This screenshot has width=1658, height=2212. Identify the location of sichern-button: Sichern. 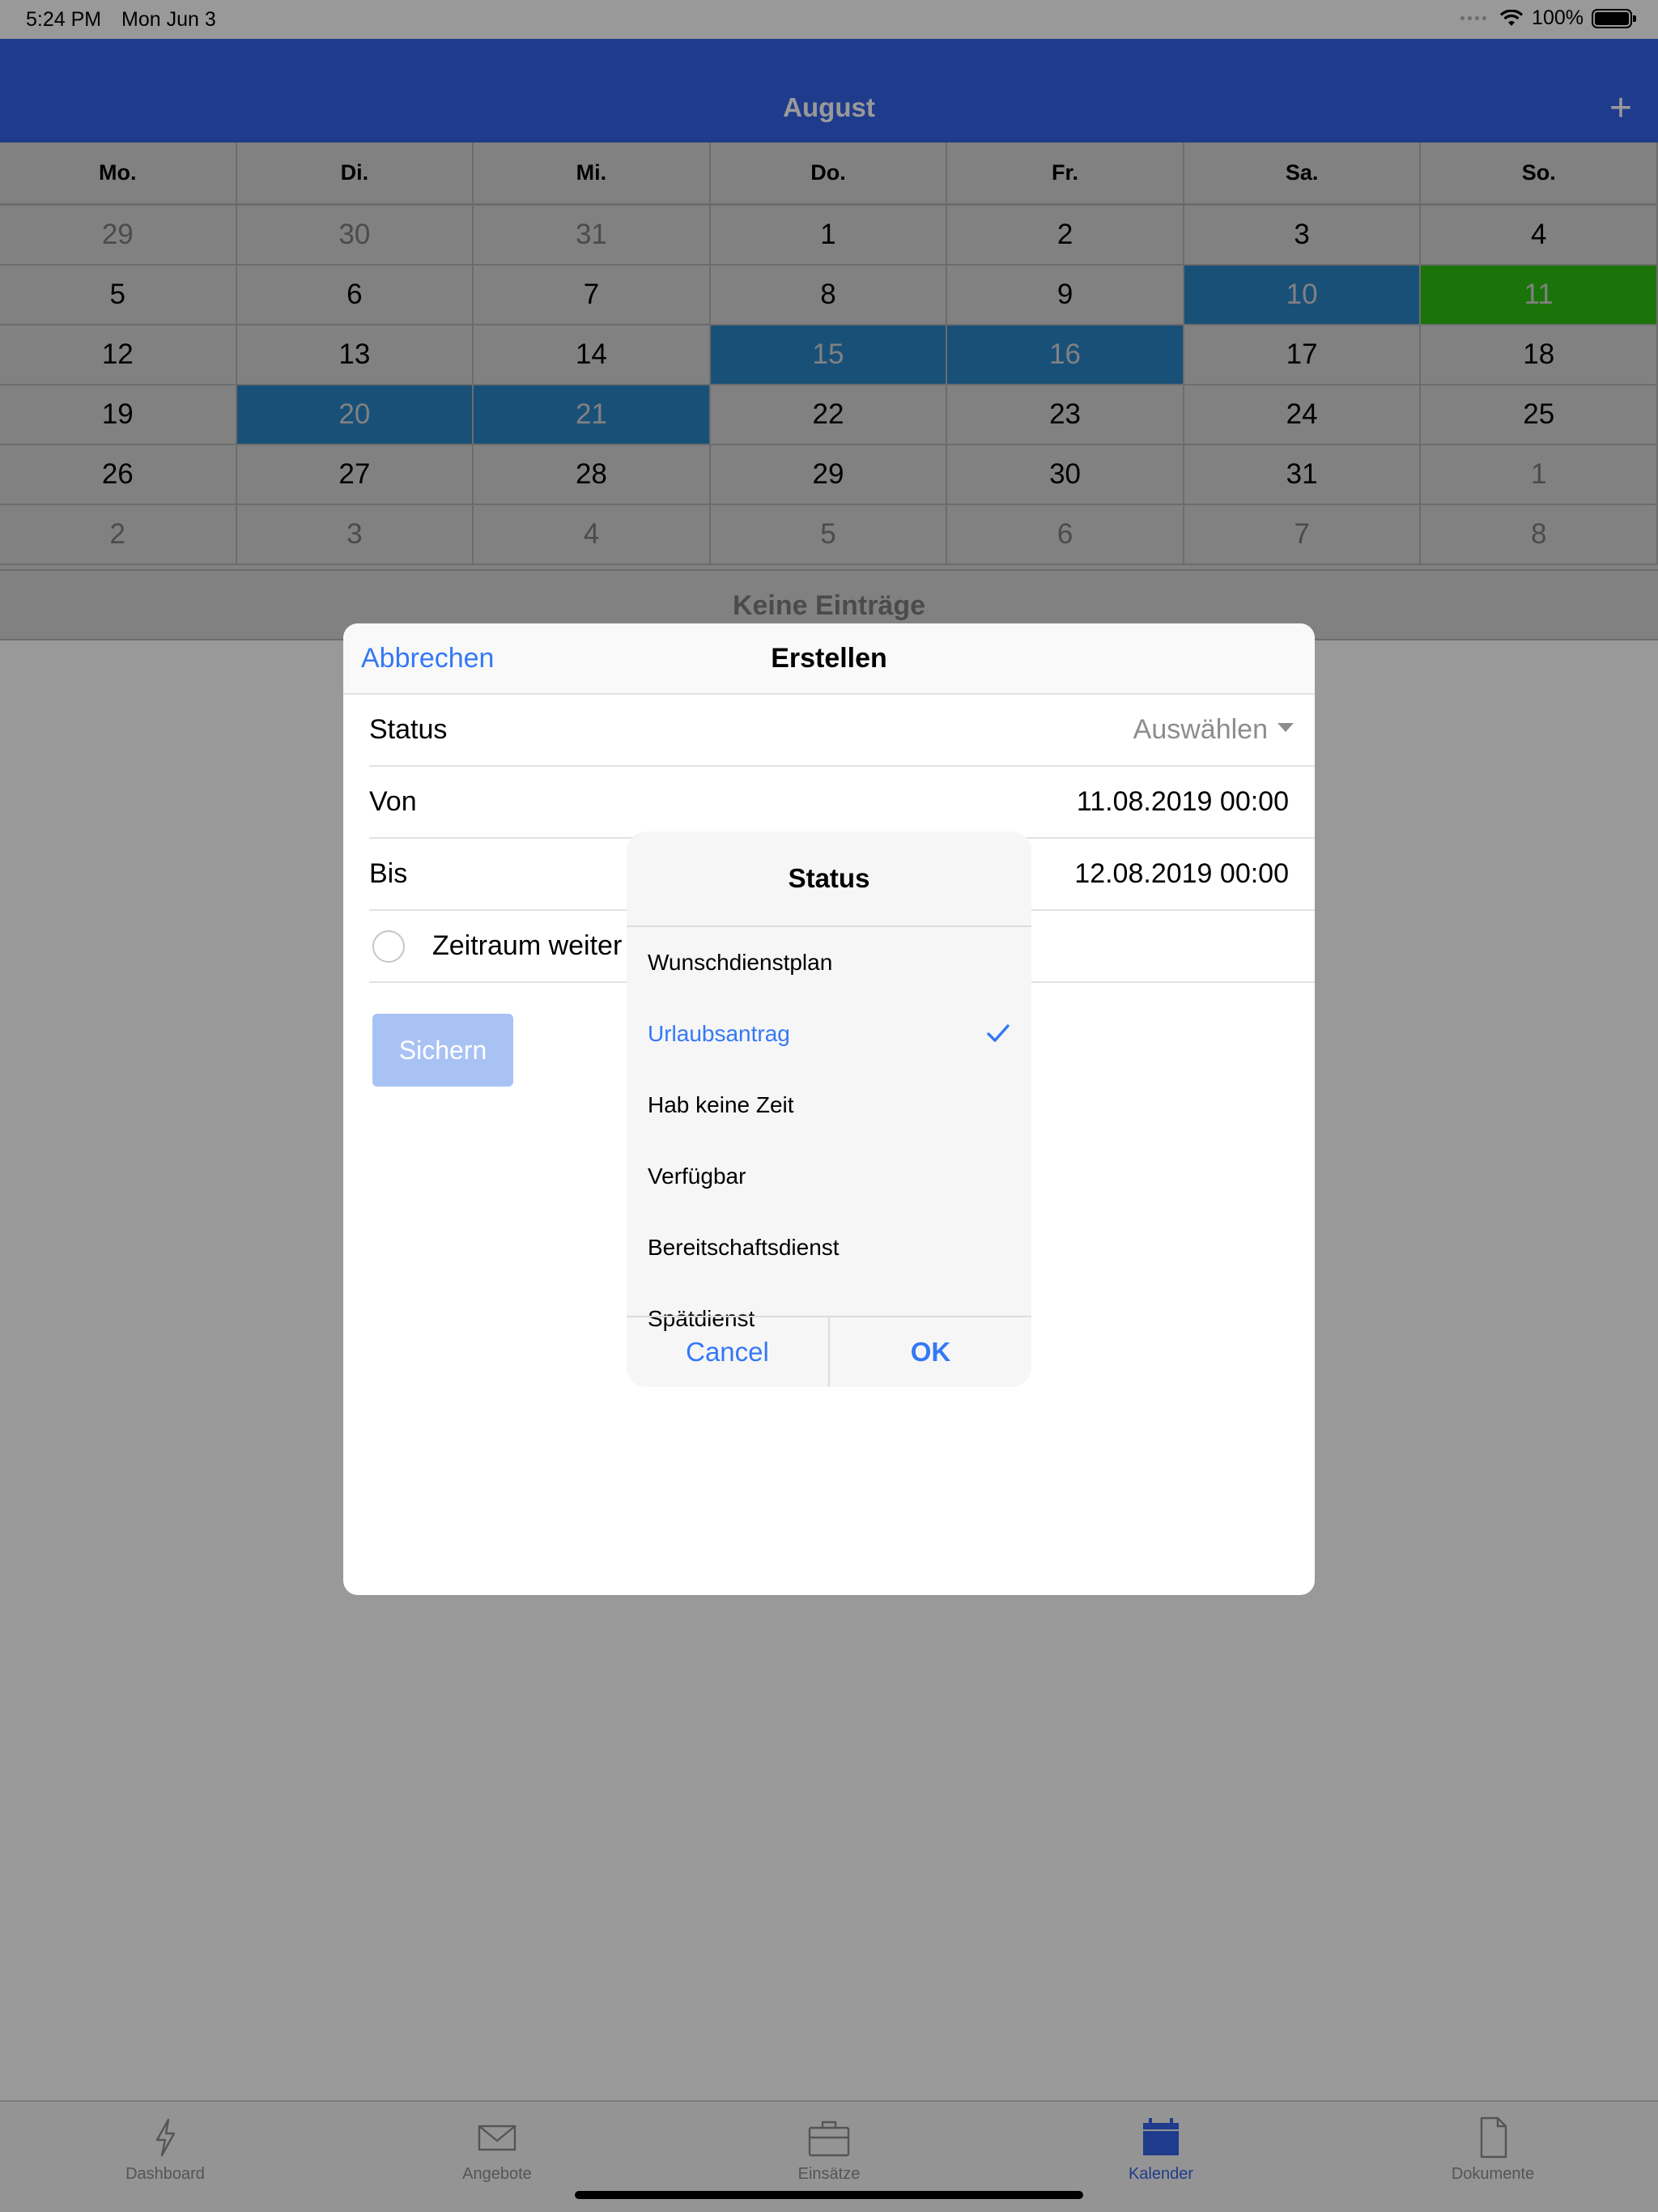
(442, 1051).